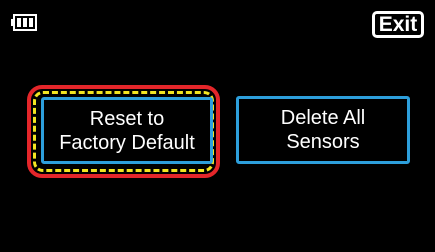  What do you see at coordinates (323, 130) in the screenshot?
I see `delete-all-sensors-button: Delete All Sensors` at bounding box center [323, 130].